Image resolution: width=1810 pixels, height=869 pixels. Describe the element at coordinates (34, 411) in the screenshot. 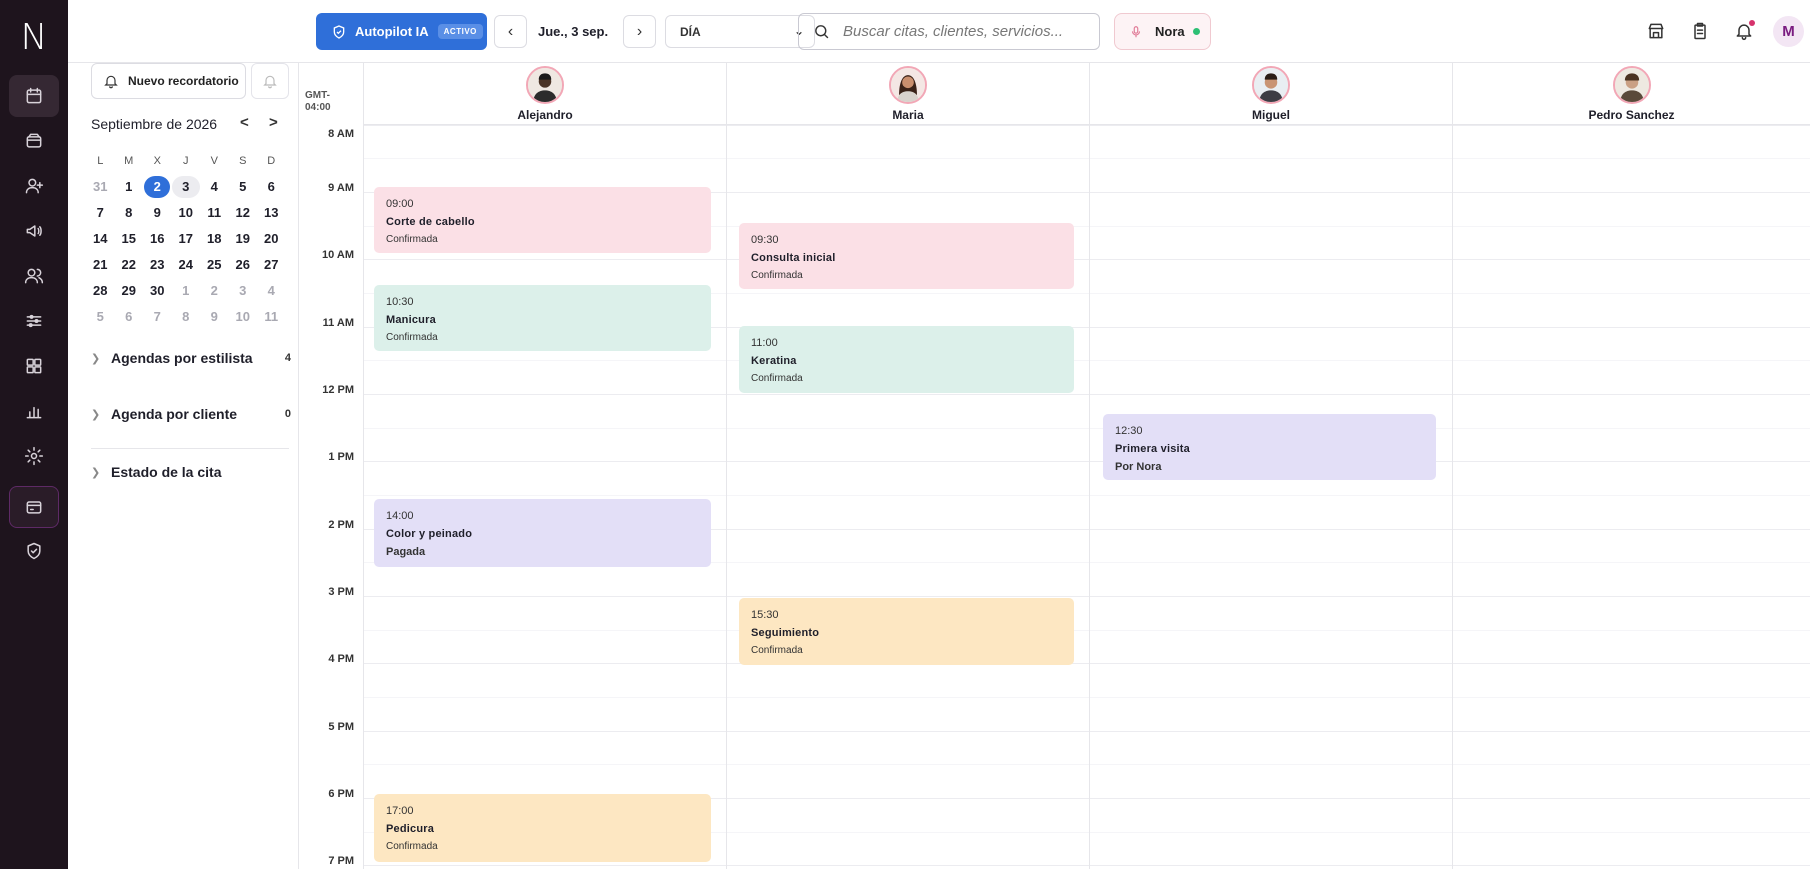

I see `bar-chart-icon` at that location.